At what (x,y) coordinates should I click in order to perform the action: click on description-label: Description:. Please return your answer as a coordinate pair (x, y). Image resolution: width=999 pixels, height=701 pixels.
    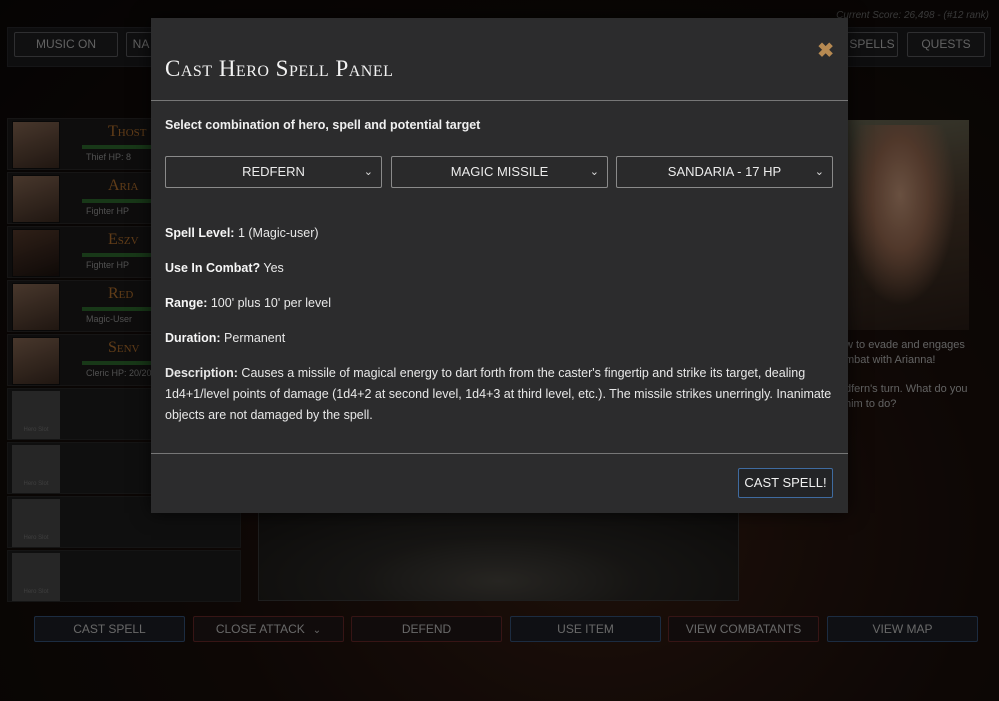
    Looking at the image, I should click on (201, 373).